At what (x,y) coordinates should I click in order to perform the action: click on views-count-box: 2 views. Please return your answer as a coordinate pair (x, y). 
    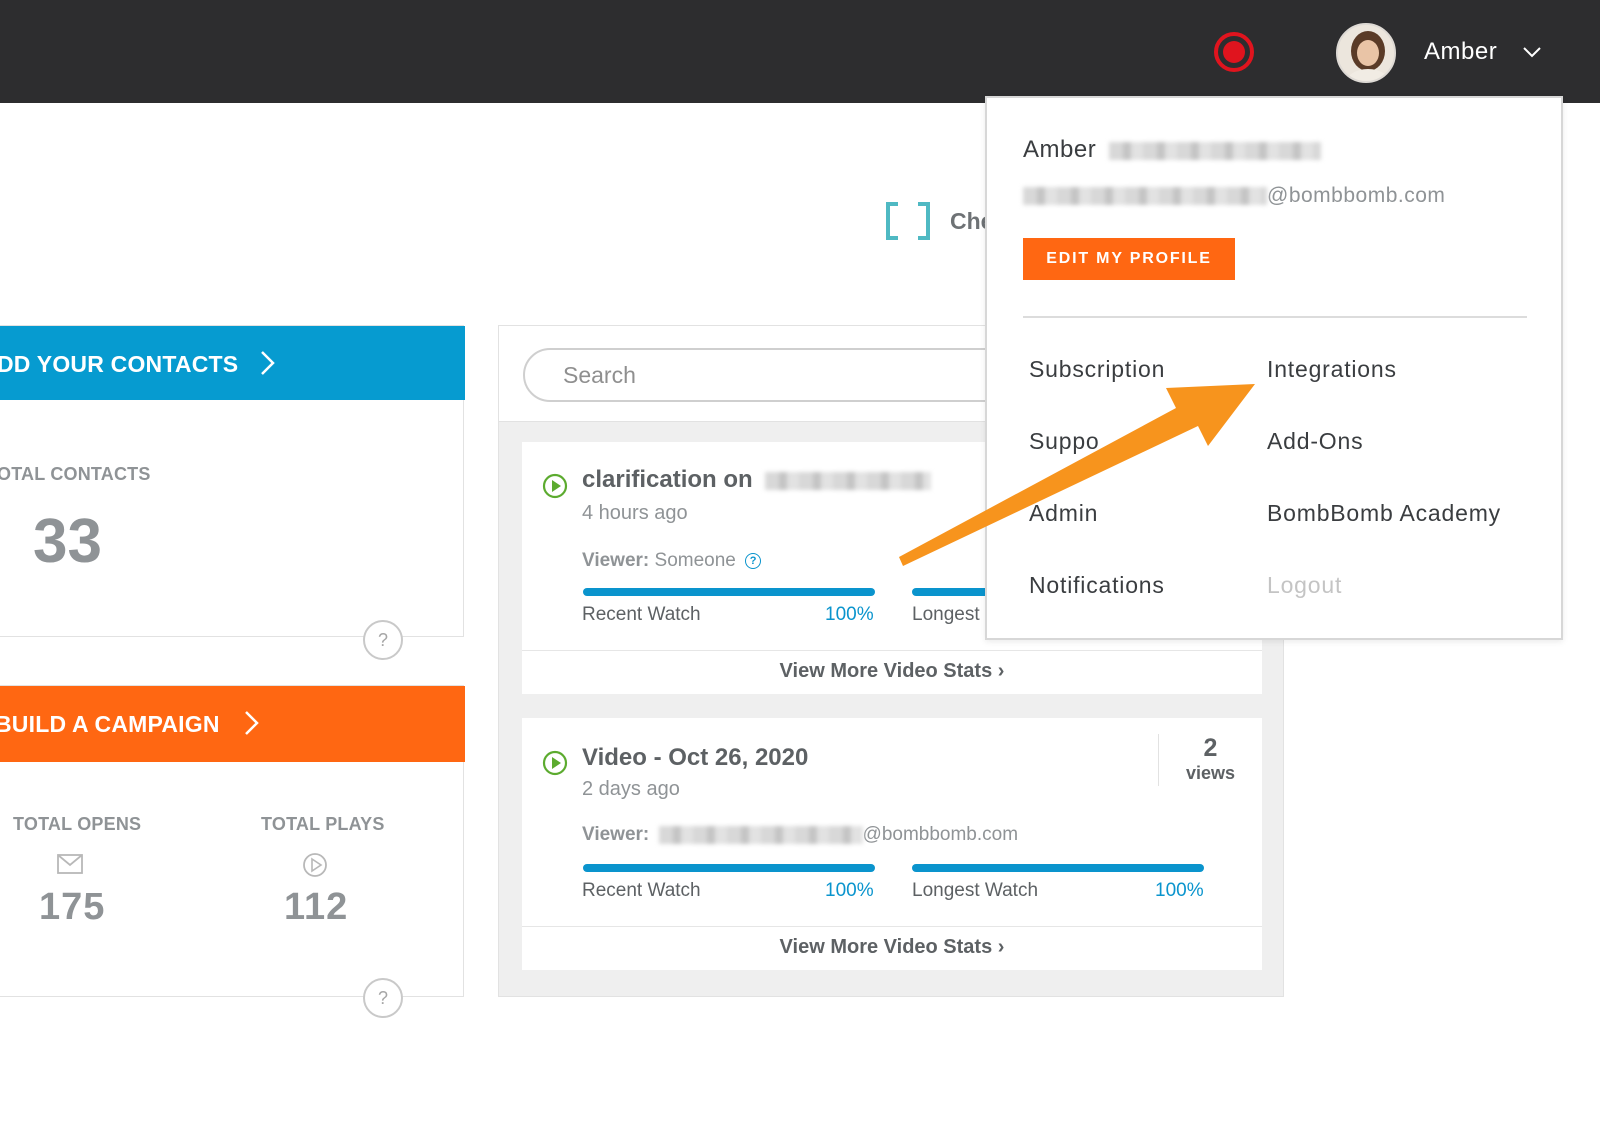
    Looking at the image, I should click on (1210, 760).